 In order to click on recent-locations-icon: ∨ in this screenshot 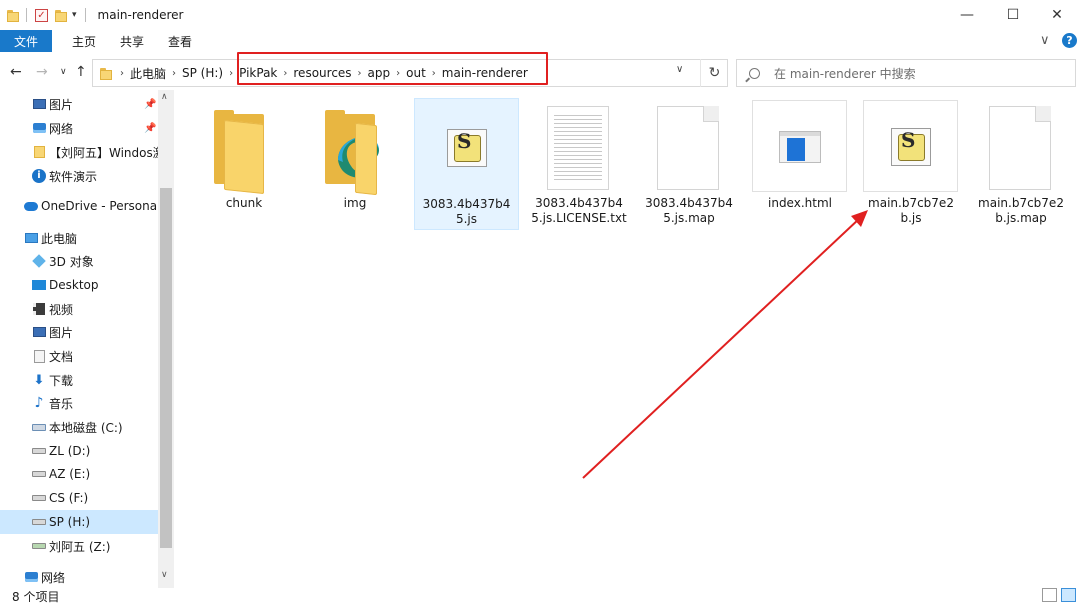, I will do `click(63, 72)`.